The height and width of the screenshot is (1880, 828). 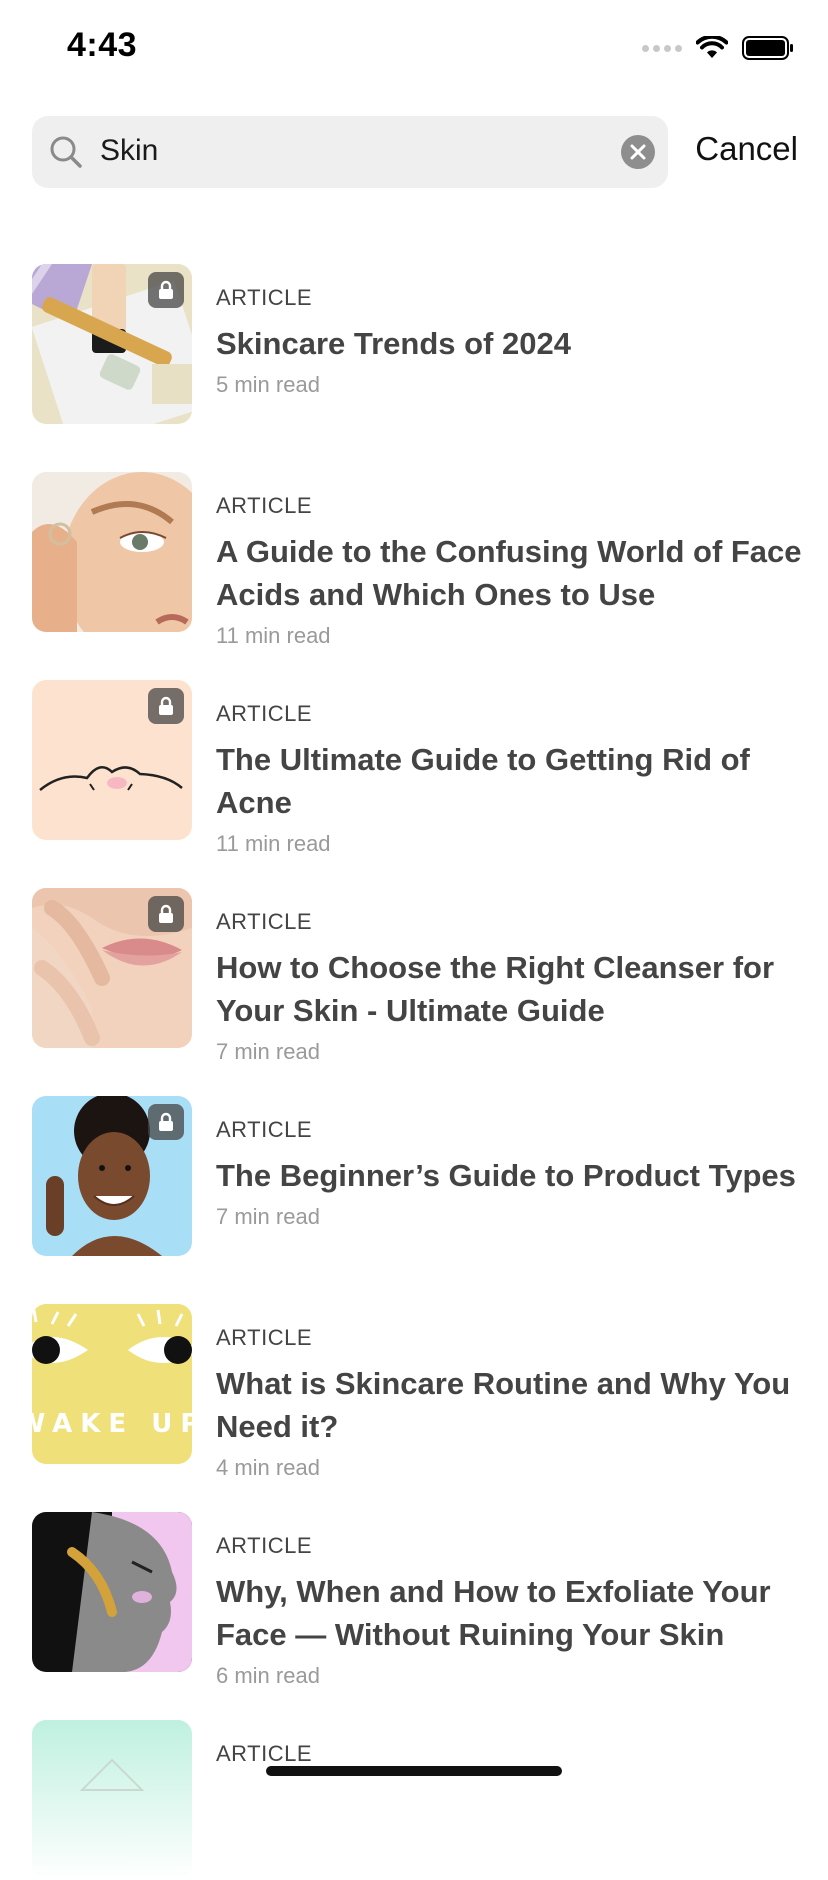 I want to click on search-input: Skin, so click(x=350, y=152).